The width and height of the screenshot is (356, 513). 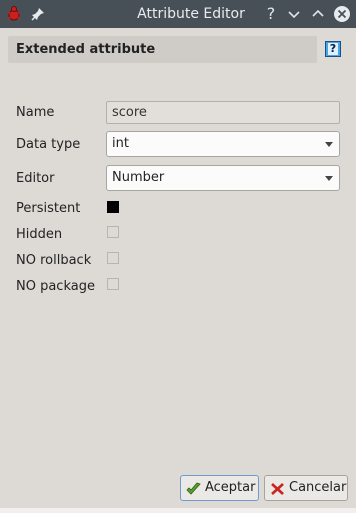 What do you see at coordinates (193, 488) in the screenshot?
I see `check-icon` at bounding box center [193, 488].